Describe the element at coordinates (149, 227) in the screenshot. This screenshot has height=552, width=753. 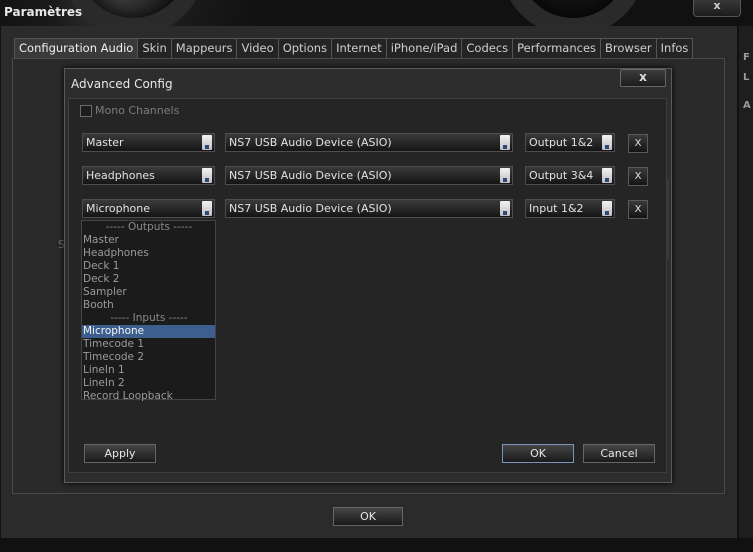
I see `dropdown-group-header: ----- Outputs -----` at that location.